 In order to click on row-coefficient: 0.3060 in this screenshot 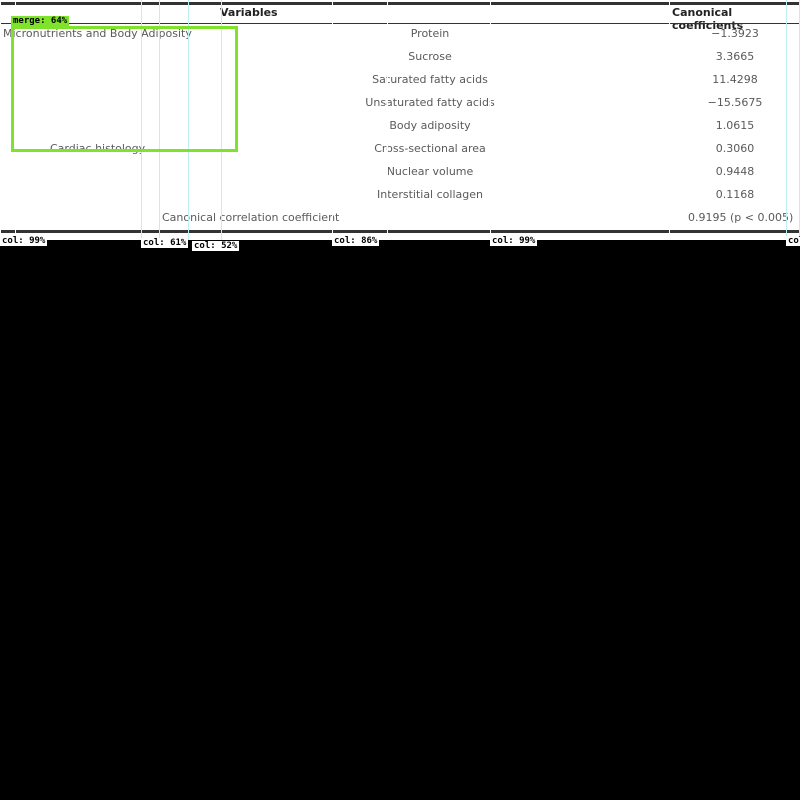, I will do `click(735, 148)`.